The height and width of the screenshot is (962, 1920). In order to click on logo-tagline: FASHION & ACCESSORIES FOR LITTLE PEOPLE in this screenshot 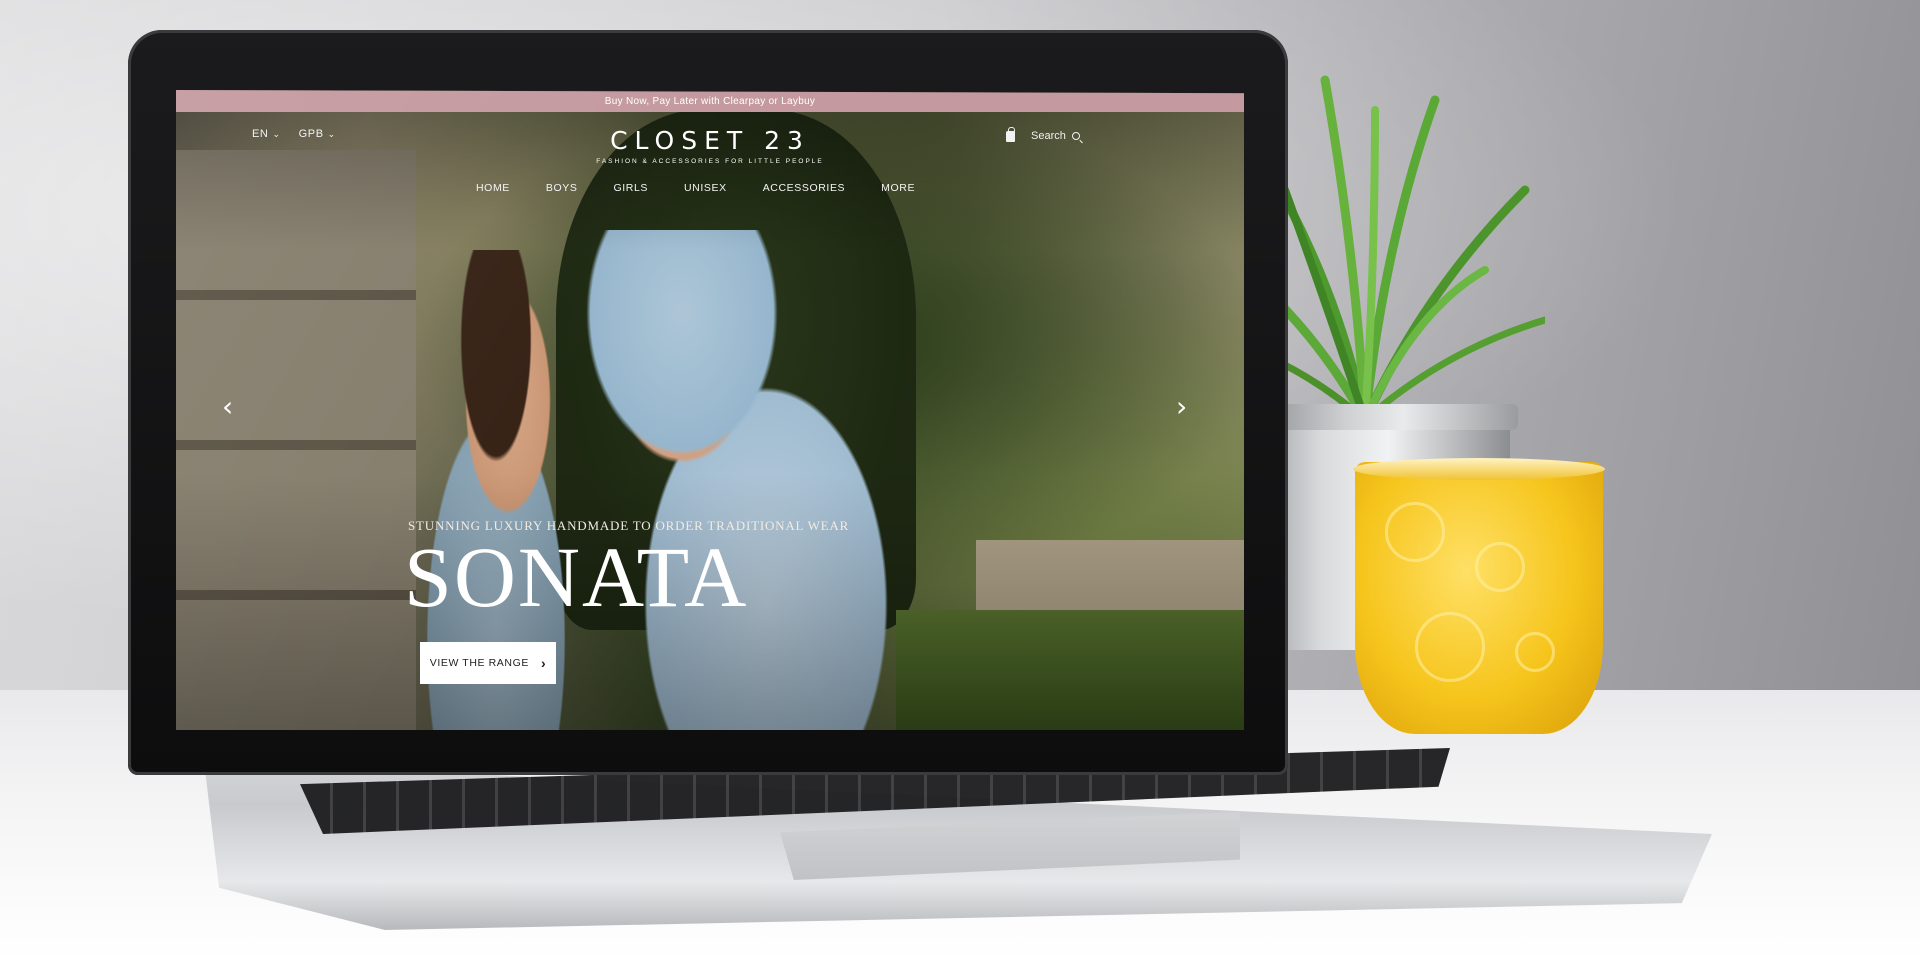, I will do `click(710, 161)`.